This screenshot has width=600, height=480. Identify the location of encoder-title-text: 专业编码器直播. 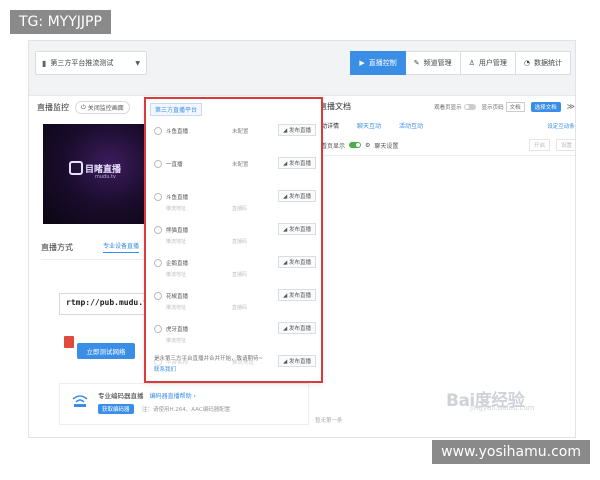
(121, 396).